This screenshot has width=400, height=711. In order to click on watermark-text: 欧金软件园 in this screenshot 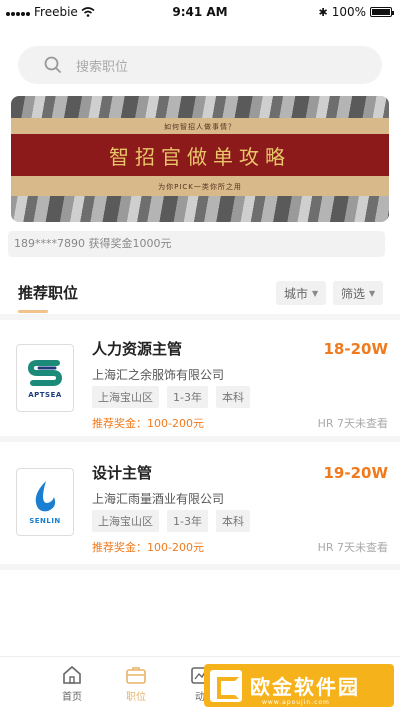, I will do `click(305, 687)`.